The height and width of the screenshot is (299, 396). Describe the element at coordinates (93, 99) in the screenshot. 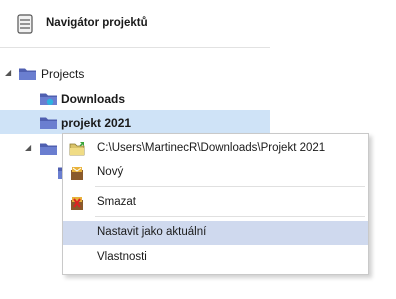

I see `tree-item-label: Downloads` at that location.